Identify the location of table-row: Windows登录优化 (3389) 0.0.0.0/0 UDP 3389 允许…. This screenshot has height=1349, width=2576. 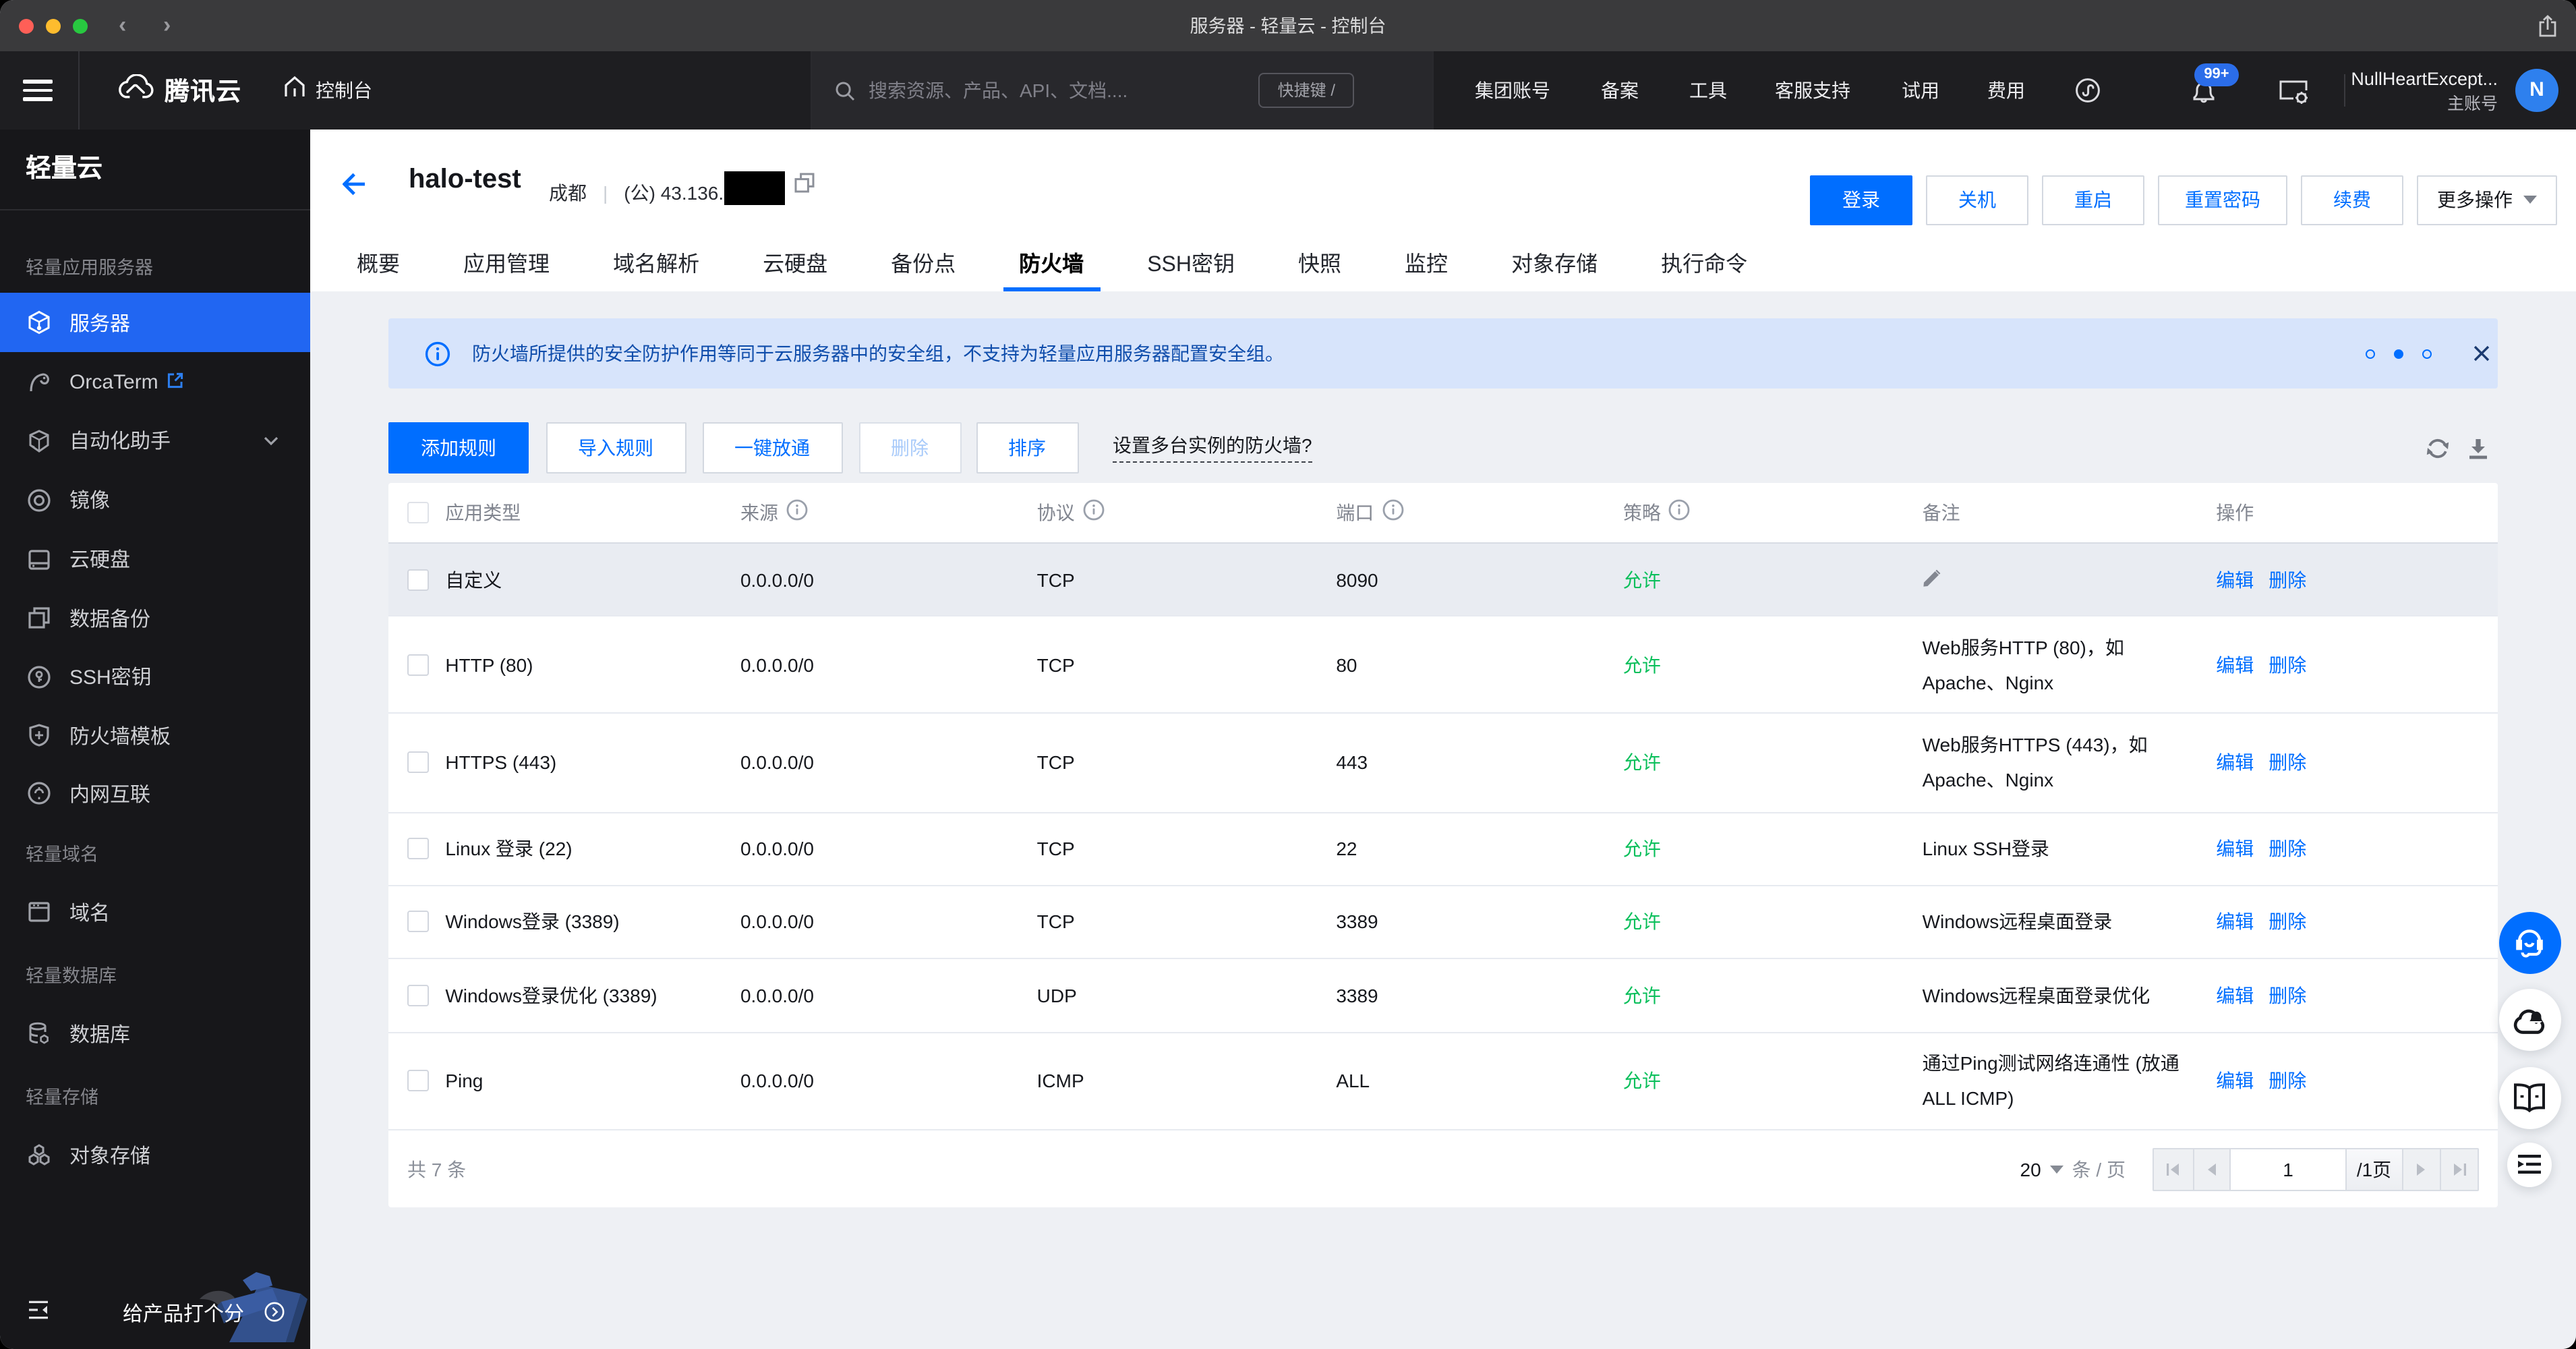
(1443, 996).